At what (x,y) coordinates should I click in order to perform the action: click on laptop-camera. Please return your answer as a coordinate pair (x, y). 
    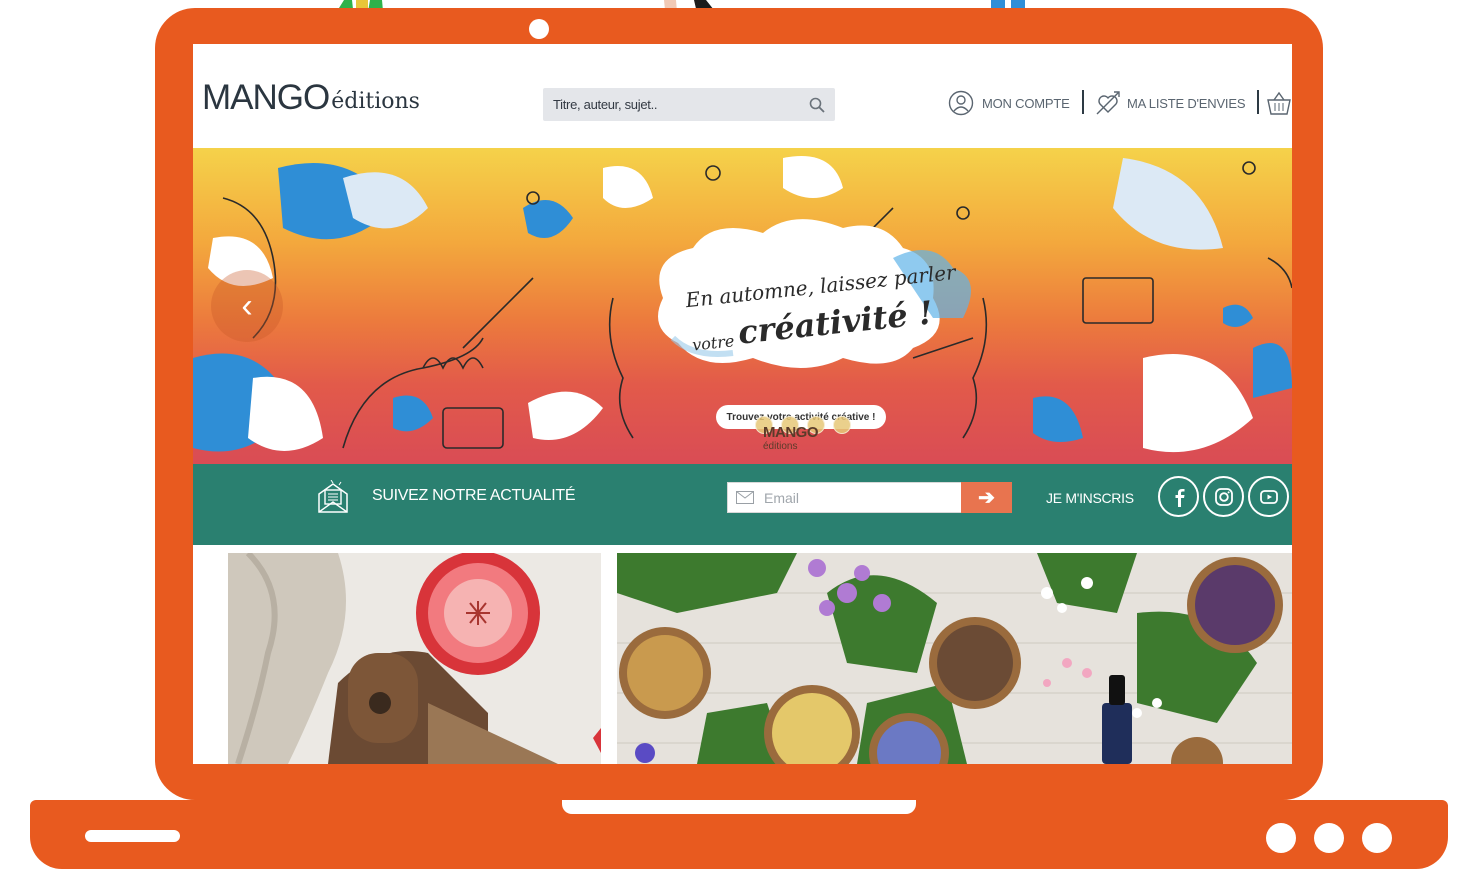
    Looking at the image, I should click on (539, 29).